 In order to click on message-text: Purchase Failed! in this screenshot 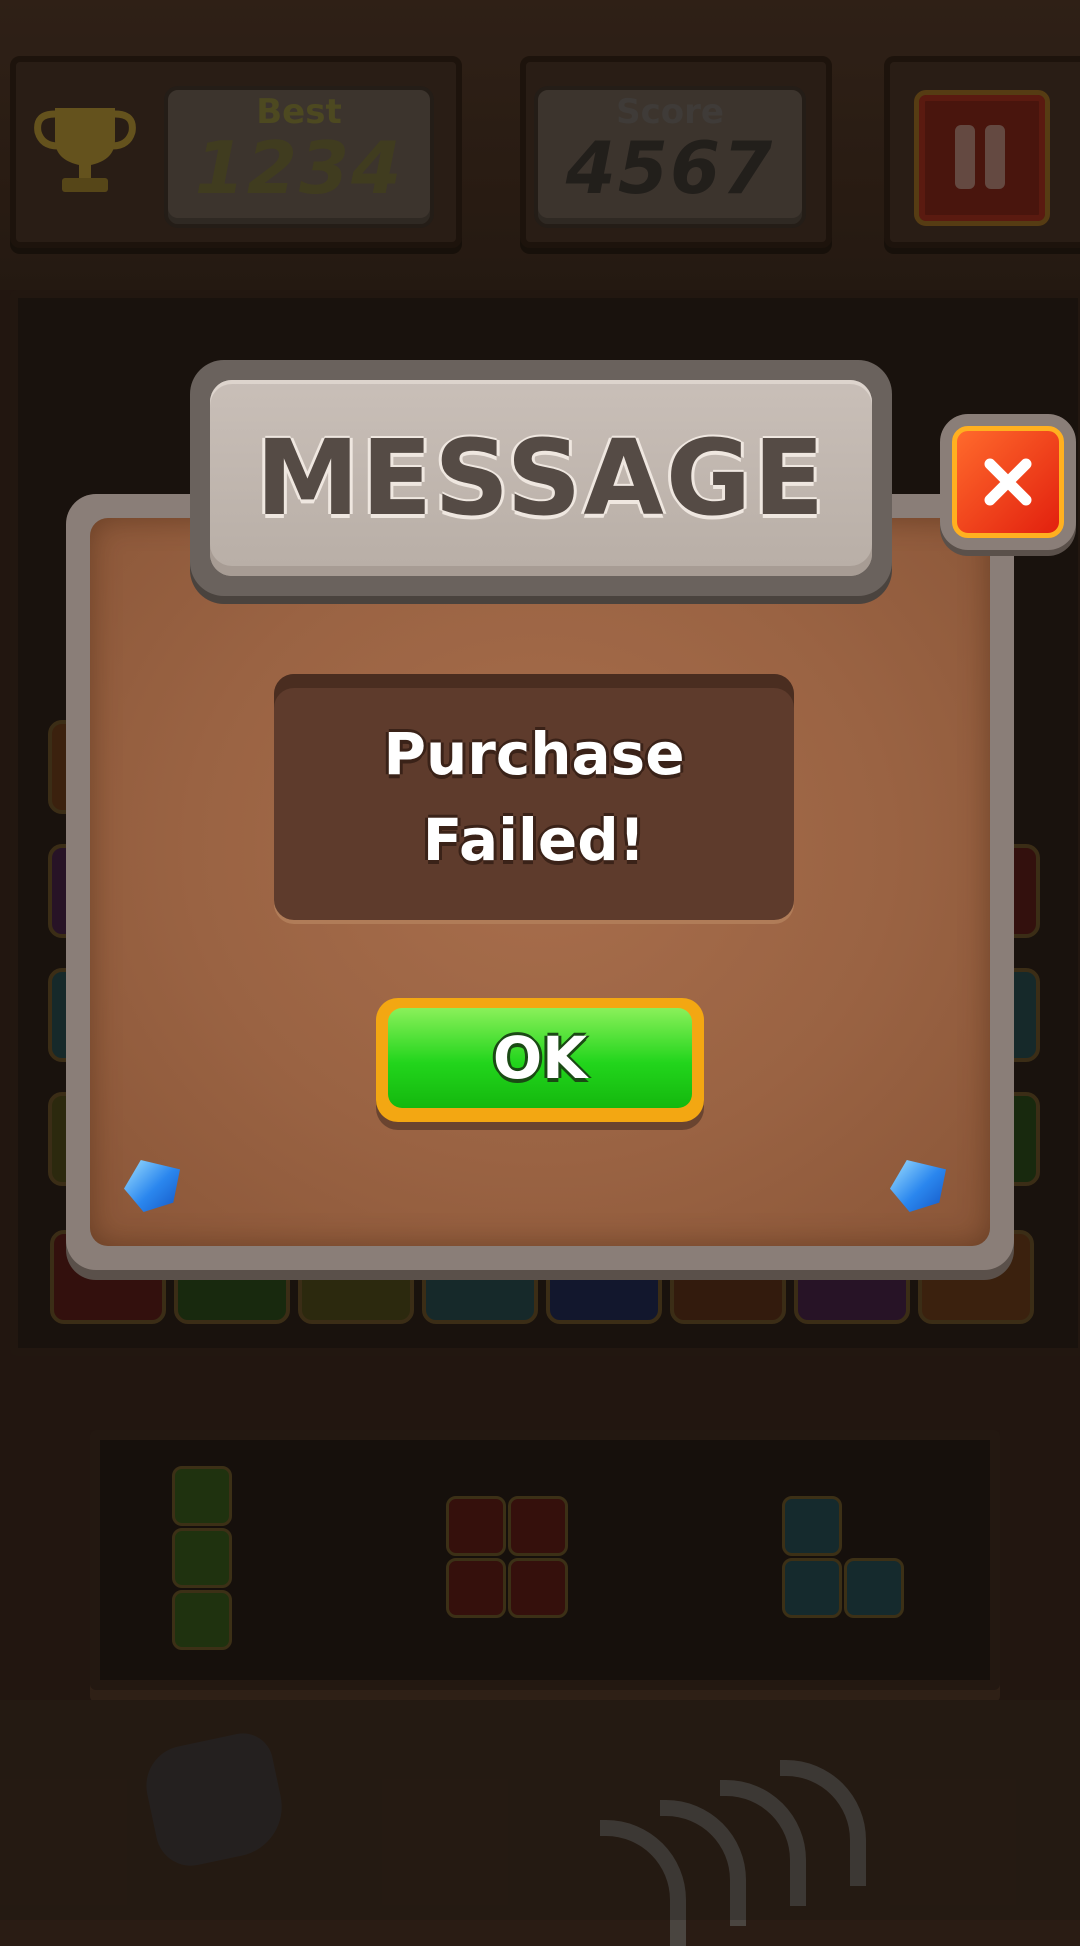, I will do `click(534, 797)`.